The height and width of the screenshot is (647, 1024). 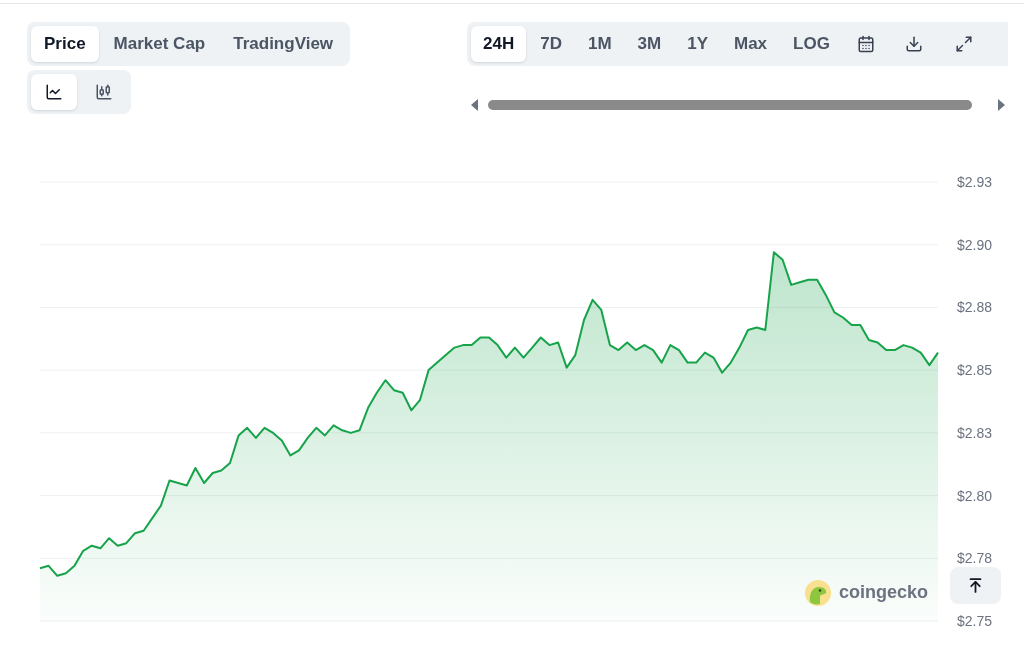 What do you see at coordinates (811, 44) in the screenshot?
I see `range-button: LOG` at bounding box center [811, 44].